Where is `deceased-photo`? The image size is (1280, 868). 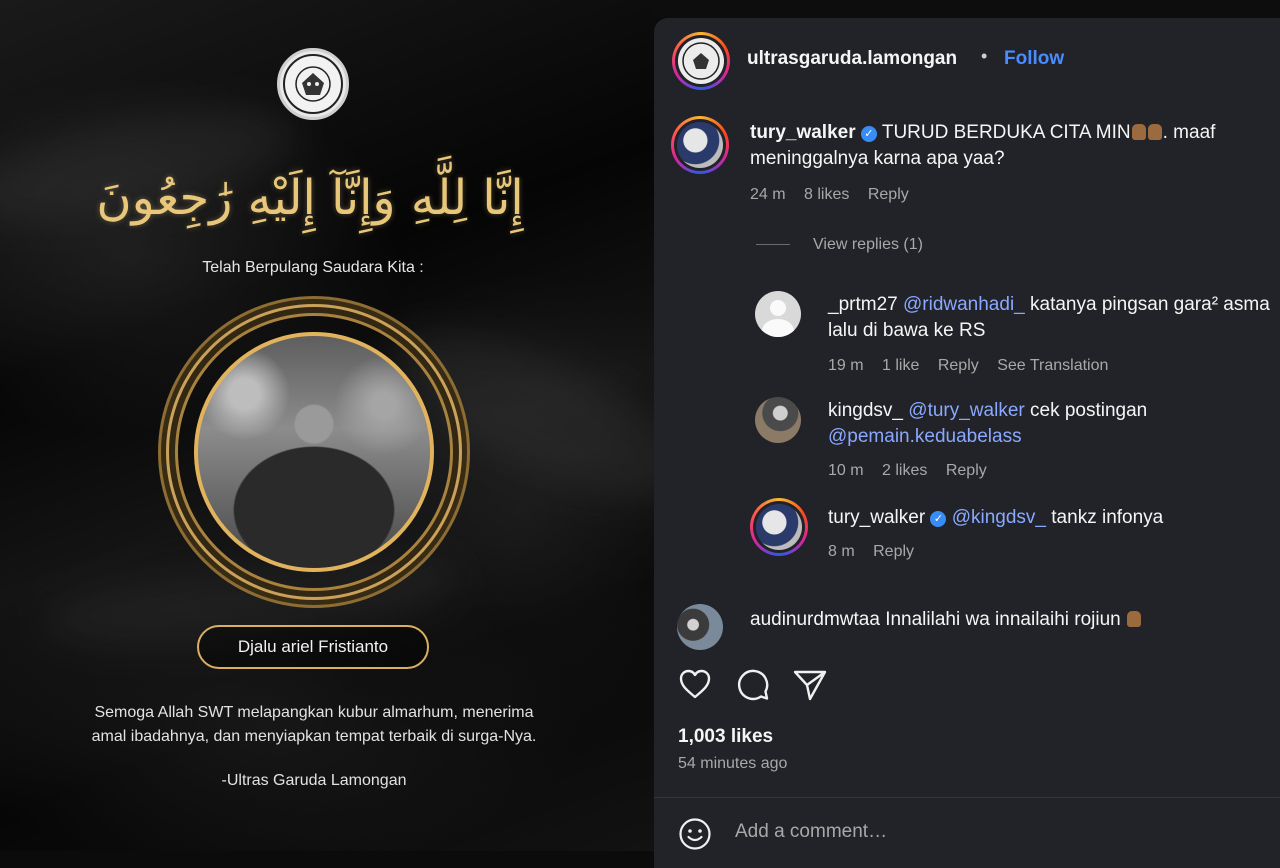
deceased-photo is located at coordinates (314, 452).